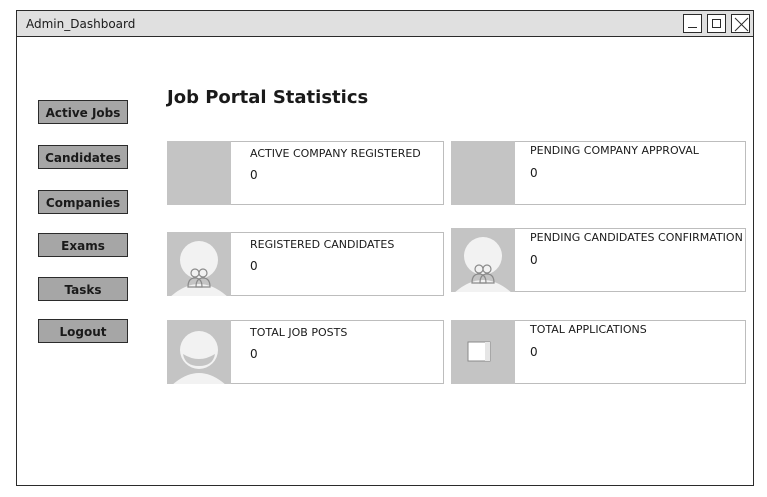 This screenshot has width=767, height=497. What do you see at coordinates (83, 157) in the screenshot?
I see `sidebar-item-candidates: Candidates` at bounding box center [83, 157].